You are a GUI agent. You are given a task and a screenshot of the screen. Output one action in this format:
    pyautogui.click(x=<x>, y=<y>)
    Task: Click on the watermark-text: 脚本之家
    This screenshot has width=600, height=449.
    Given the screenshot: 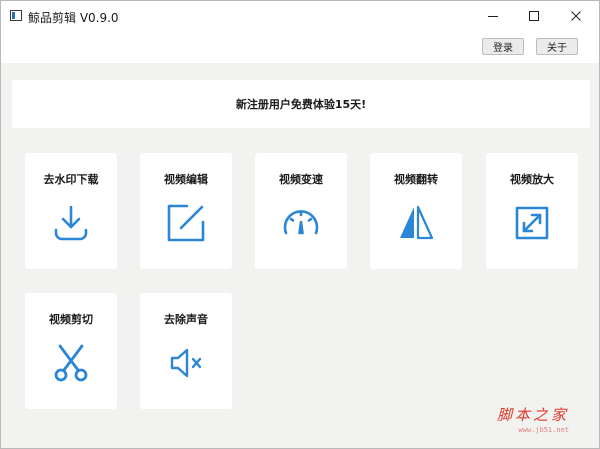 What is the action you would take?
    pyautogui.click(x=532, y=415)
    